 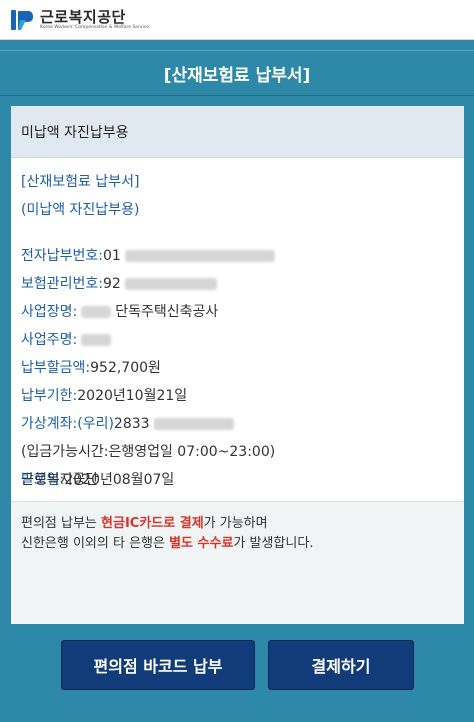 I want to click on notice-line-2: 신한은행 이외의 타 은행은 별도 수수료가 발생합니다., so click(x=242, y=544).